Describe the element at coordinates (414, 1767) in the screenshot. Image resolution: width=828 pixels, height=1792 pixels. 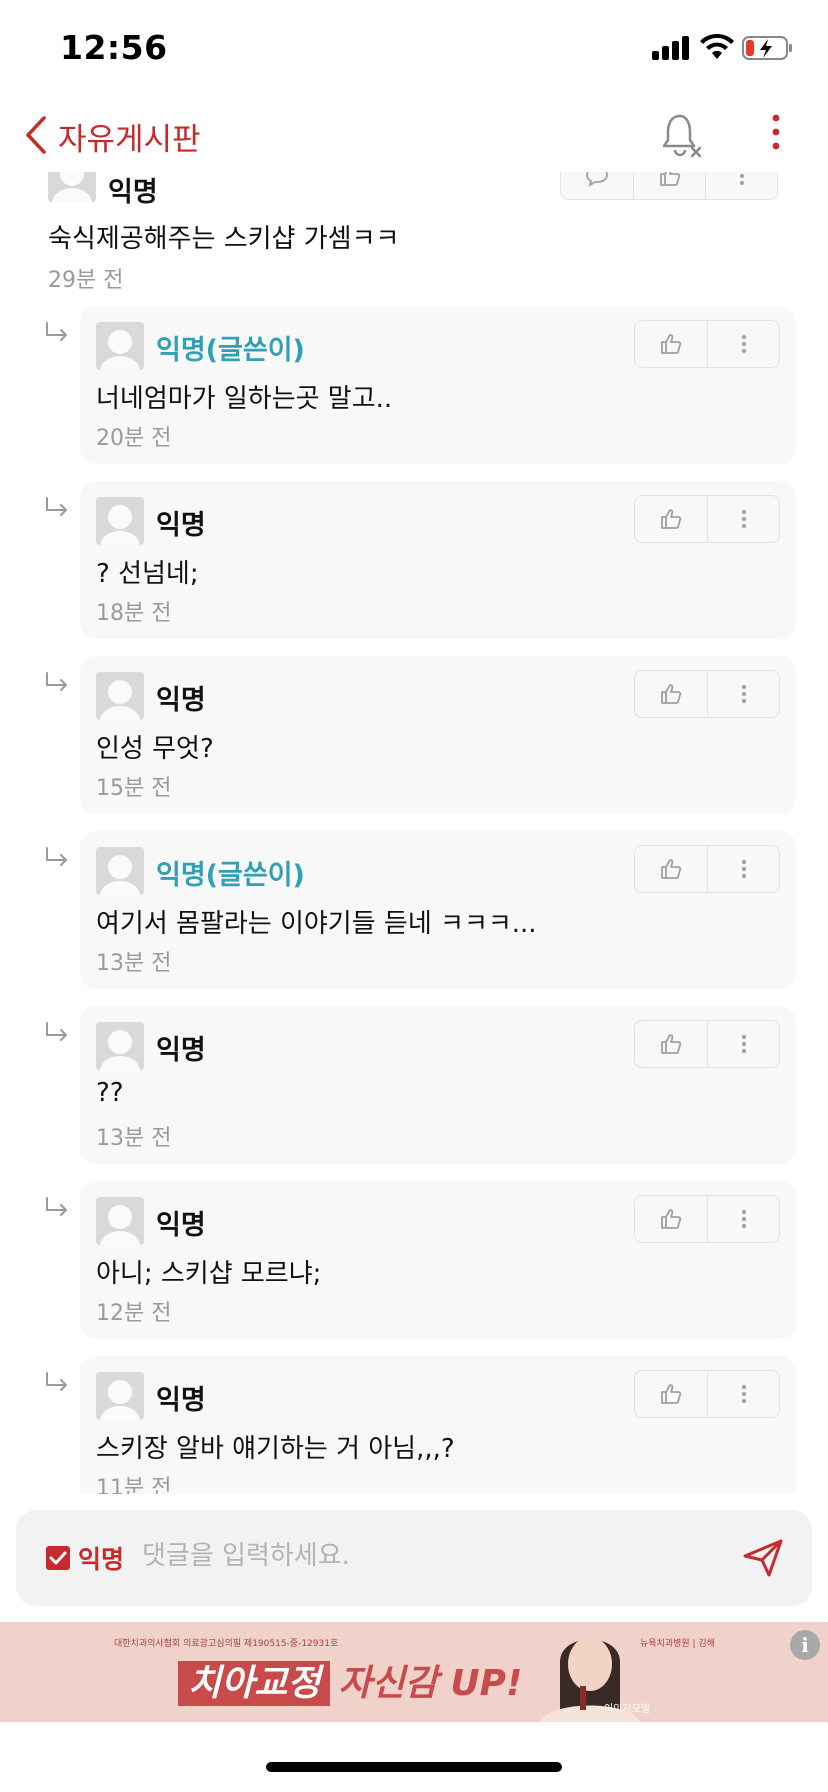
I see `home-indicator` at that location.